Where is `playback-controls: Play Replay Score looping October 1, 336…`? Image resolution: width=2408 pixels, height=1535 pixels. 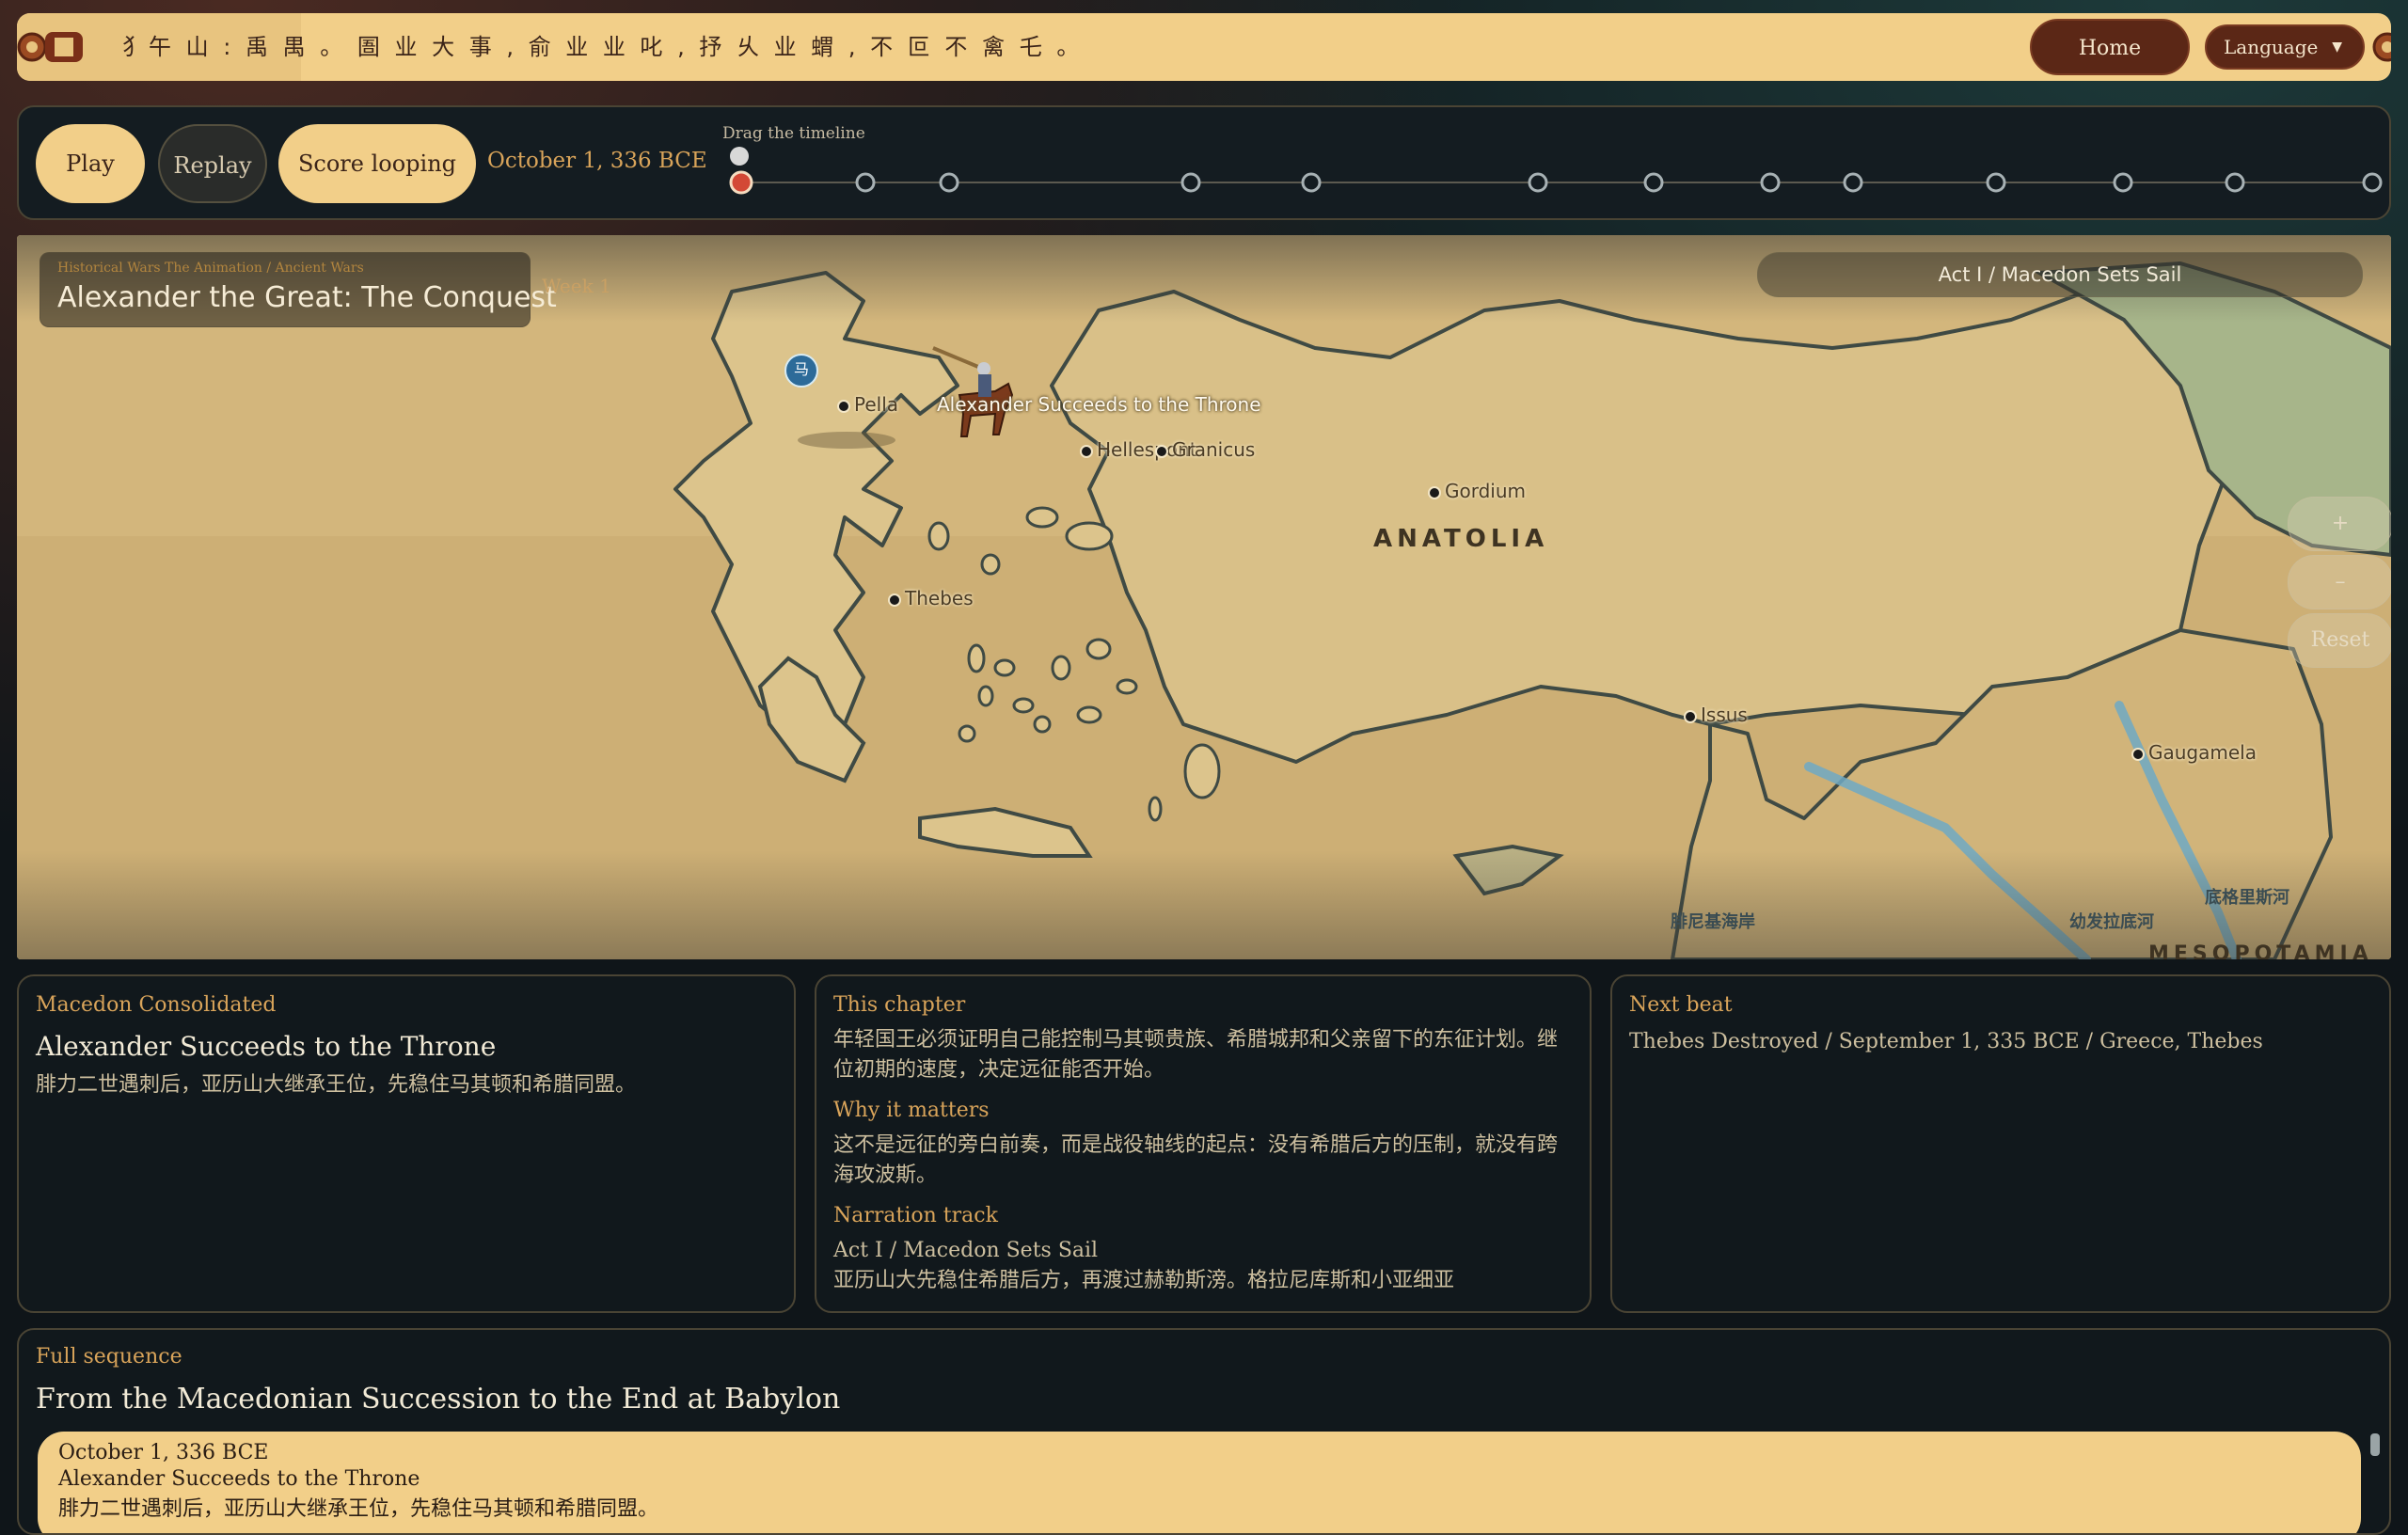
playback-controls: Play Replay Score looping October 1, 336… is located at coordinates (1204, 162).